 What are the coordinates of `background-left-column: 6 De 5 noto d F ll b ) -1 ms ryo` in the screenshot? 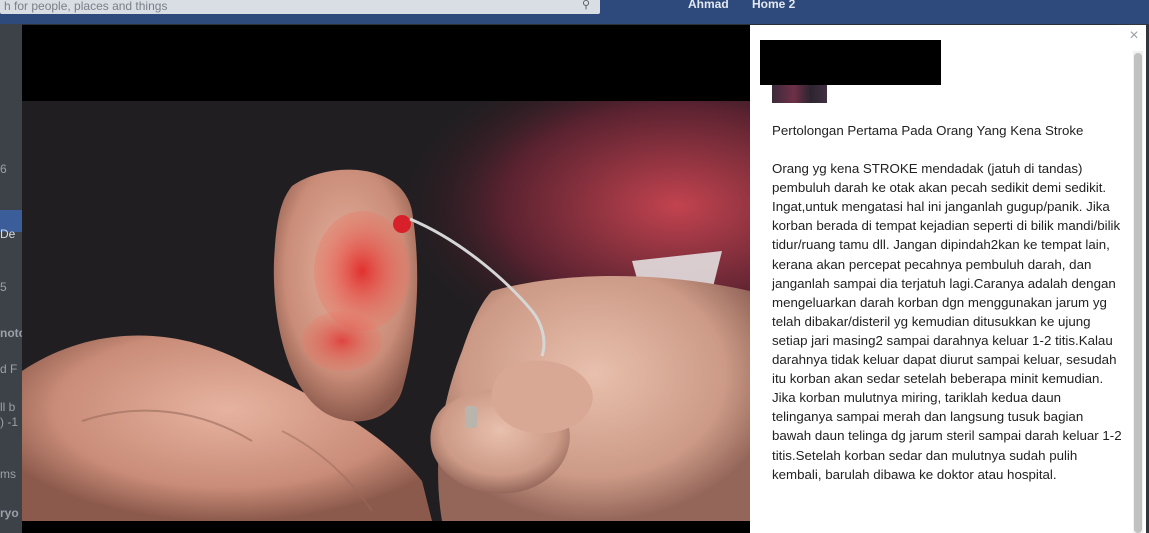 It's located at (11, 278).